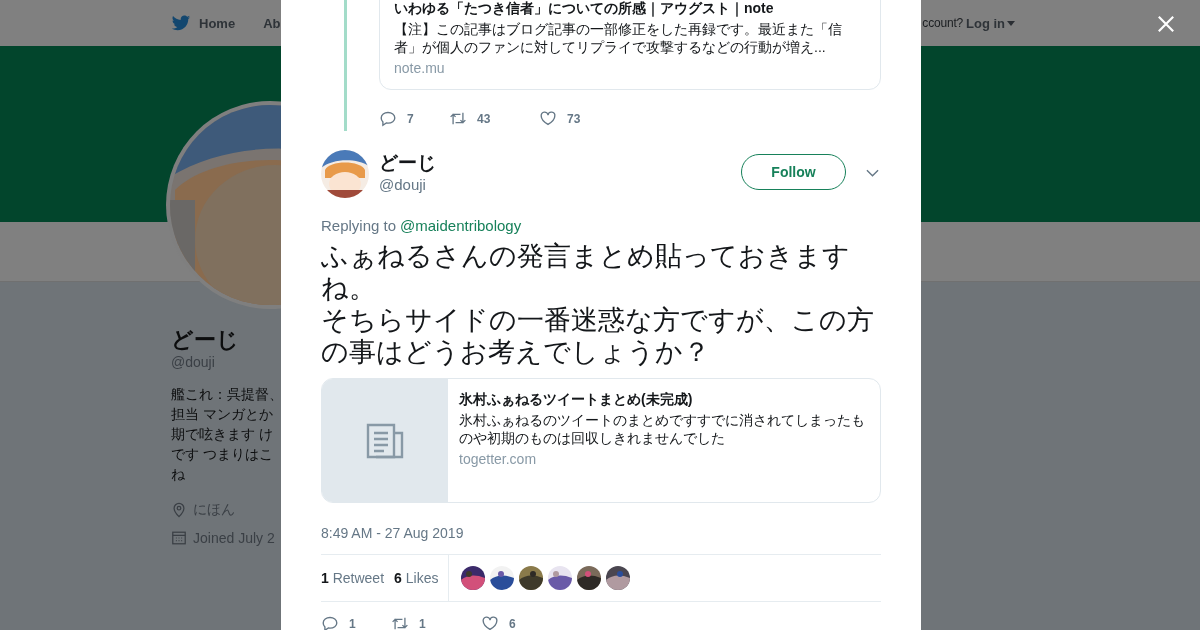 Image resolution: width=1200 pixels, height=630 pixels. Describe the element at coordinates (181, 23) in the screenshot. I see `bird-icon` at that location.